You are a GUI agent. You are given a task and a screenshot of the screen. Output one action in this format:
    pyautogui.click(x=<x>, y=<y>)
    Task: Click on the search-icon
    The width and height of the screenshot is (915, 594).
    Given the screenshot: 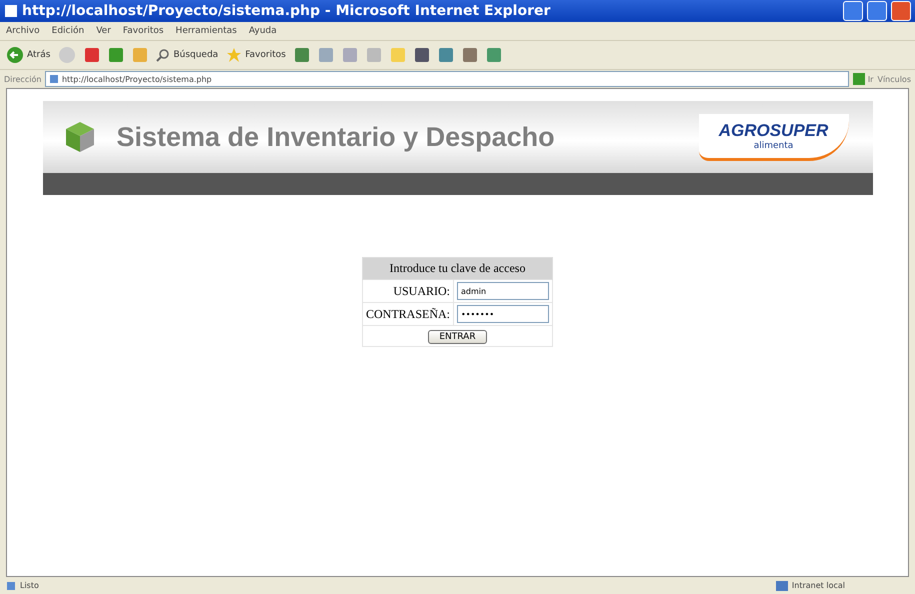 What is the action you would take?
    pyautogui.click(x=163, y=55)
    